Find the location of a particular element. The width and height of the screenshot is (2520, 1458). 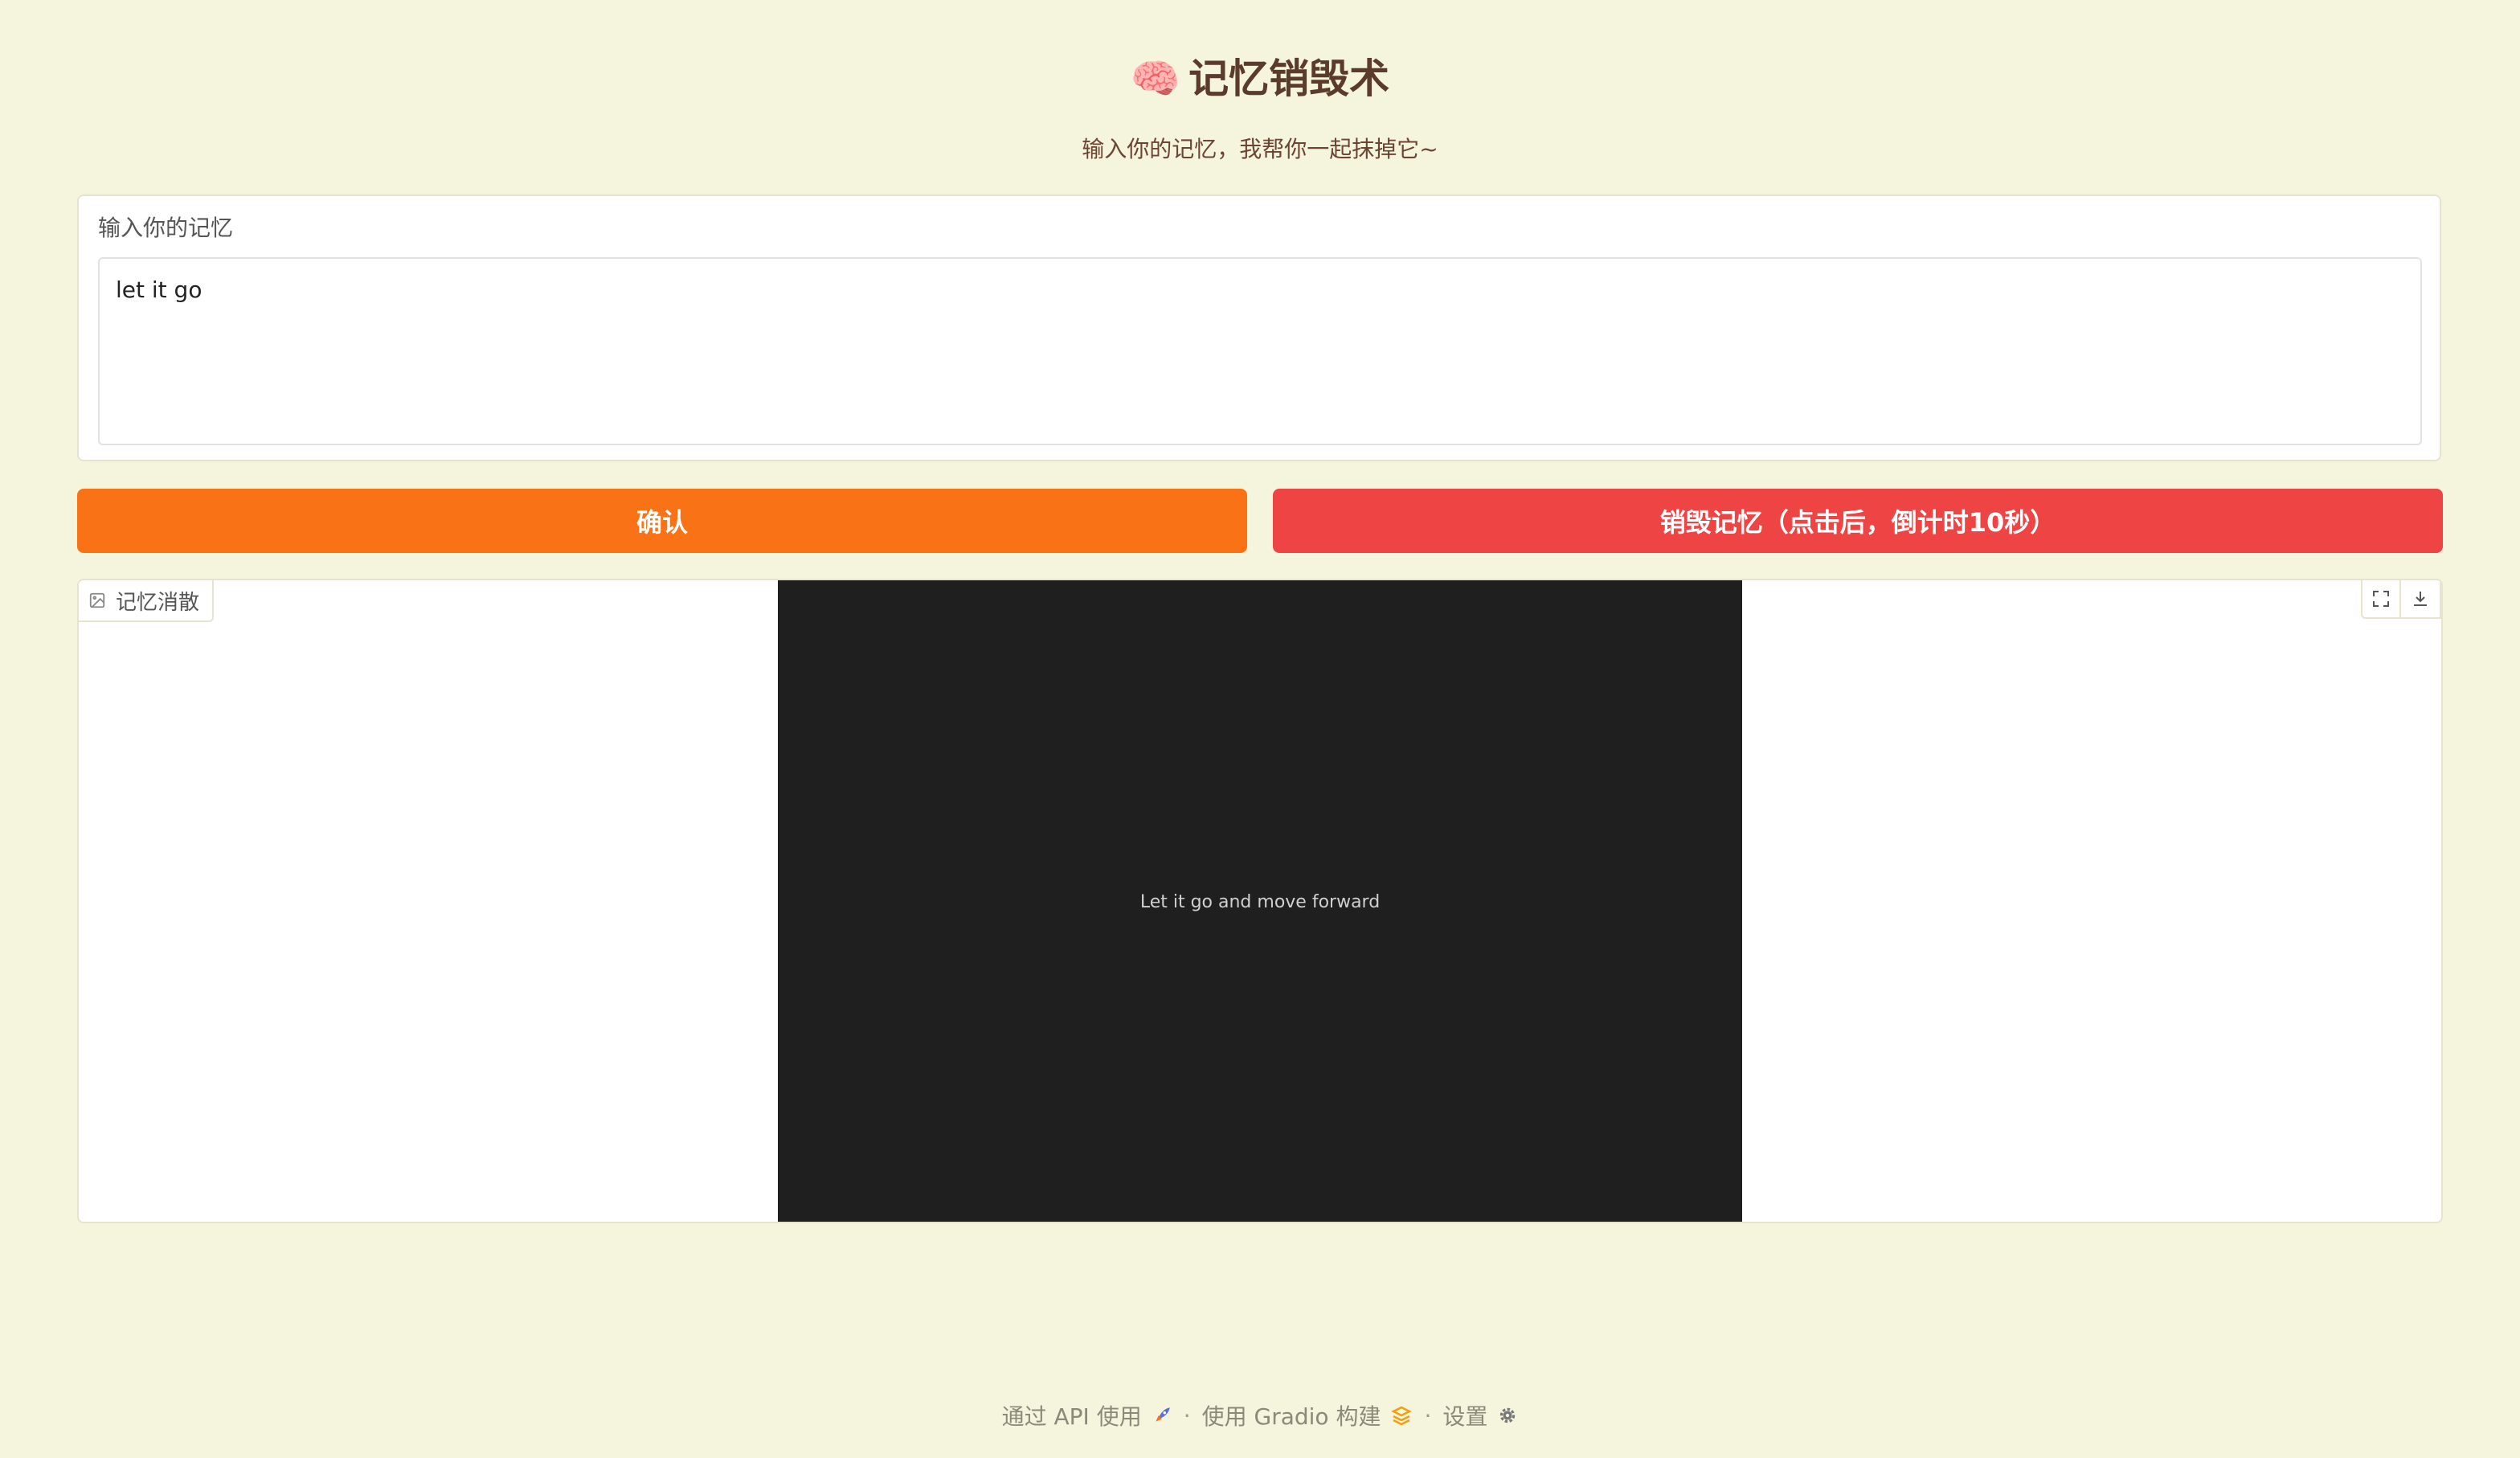

gradio-link: 使用 Gradio 构建 is located at coordinates (1307, 1415).